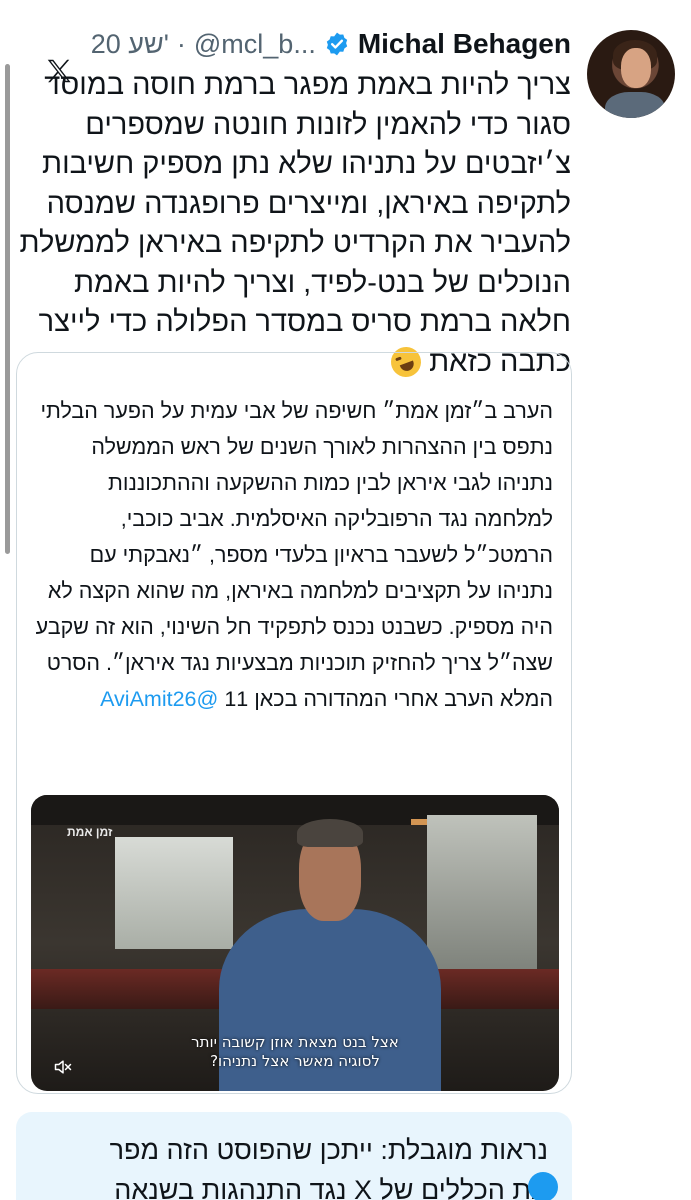 This screenshot has width=691, height=1200. Describe the element at coordinates (7, 309) in the screenshot. I see `scrollbar` at that location.